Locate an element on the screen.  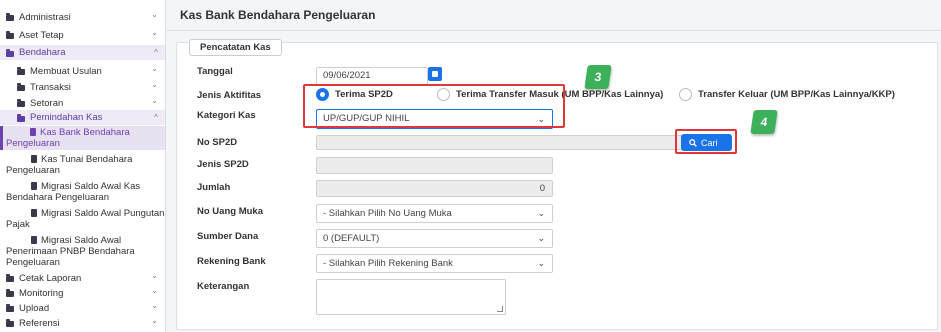
rekening-bank-label: Rekening Bank is located at coordinates (231, 261).